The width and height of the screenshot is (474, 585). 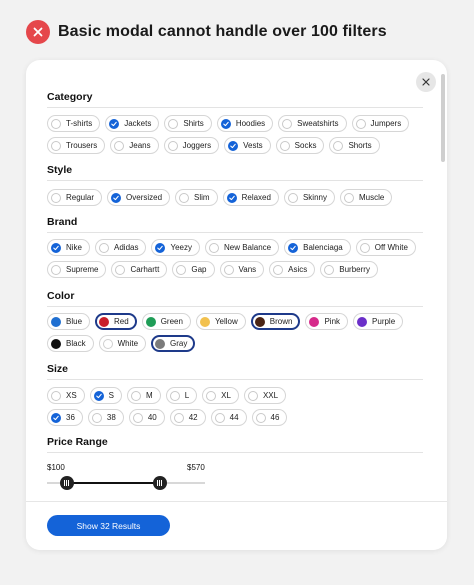 I want to click on brand-chip-label: Asics, so click(x=298, y=269).